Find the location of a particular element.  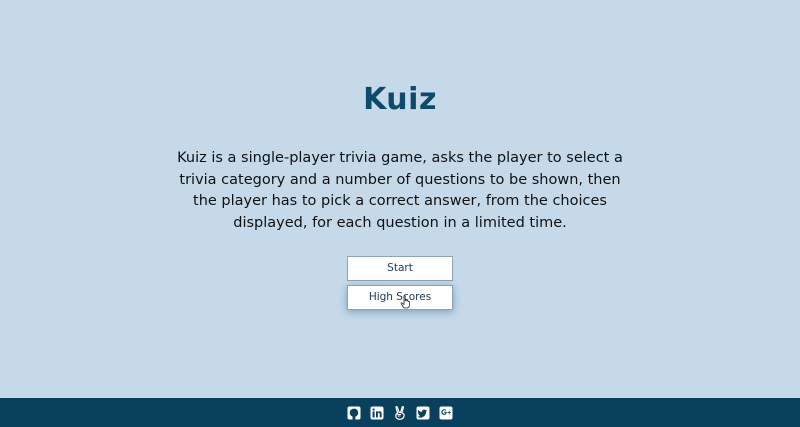

google-plus-icon is located at coordinates (446, 413).